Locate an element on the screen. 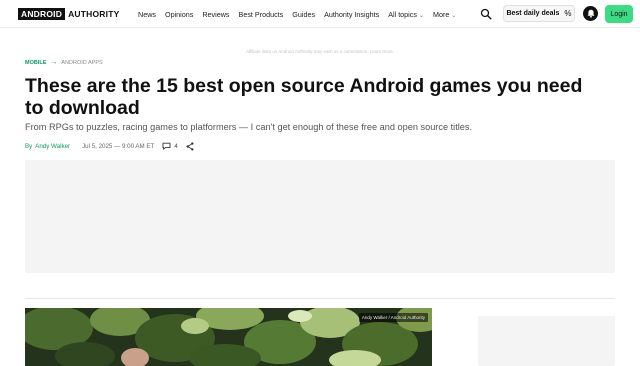 The height and width of the screenshot is (366, 640). login-button: Login is located at coordinates (619, 14).